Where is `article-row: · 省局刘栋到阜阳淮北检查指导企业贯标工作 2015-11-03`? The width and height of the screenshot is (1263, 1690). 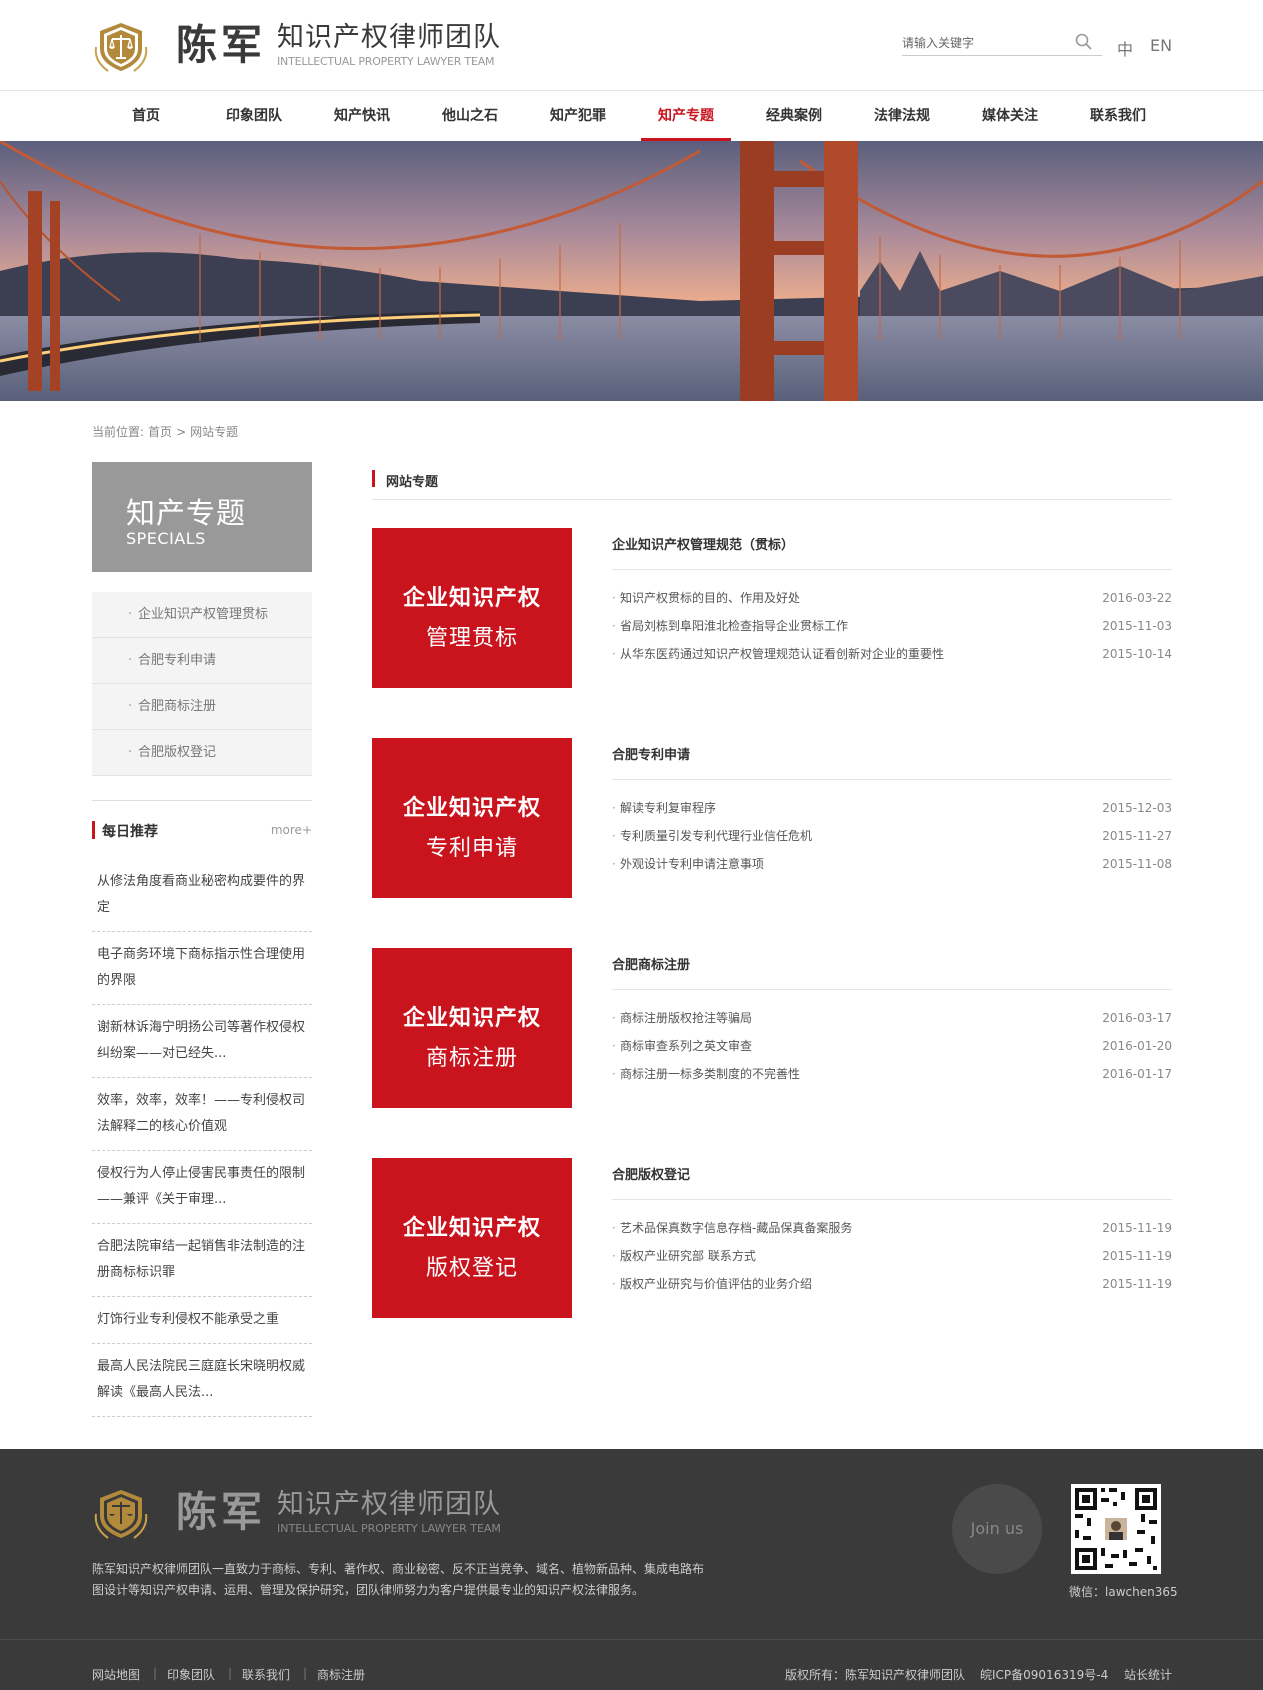
article-row: · 省局刘栋到阜阳淮北检查指导企业贯标工作 2015-11-03 is located at coordinates (892, 626).